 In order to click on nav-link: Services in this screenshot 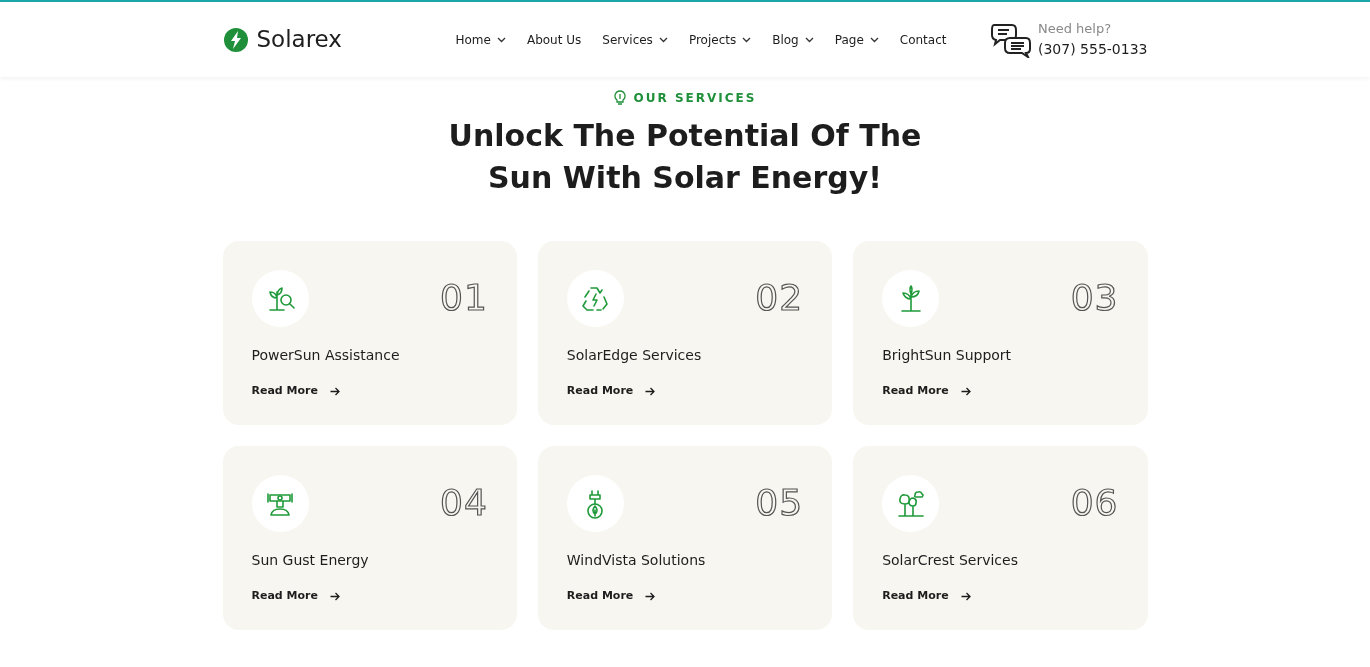, I will do `click(635, 39)`.